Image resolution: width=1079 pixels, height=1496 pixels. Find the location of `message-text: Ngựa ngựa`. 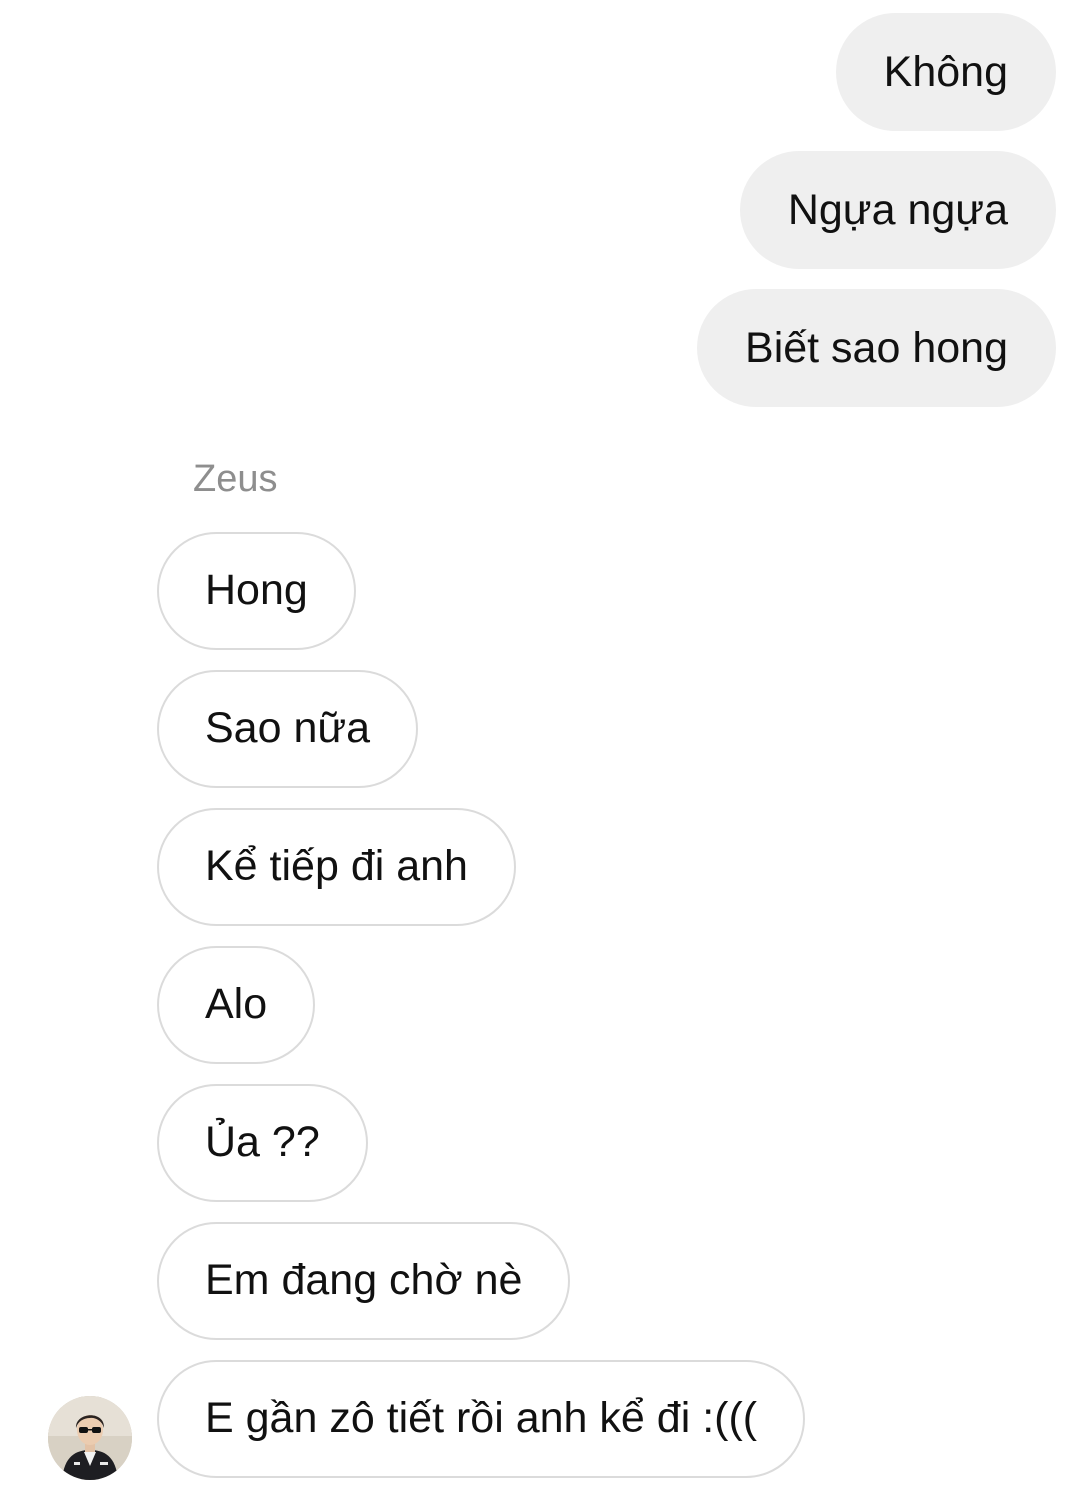

message-text: Ngựa ngựa is located at coordinates (897, 210).